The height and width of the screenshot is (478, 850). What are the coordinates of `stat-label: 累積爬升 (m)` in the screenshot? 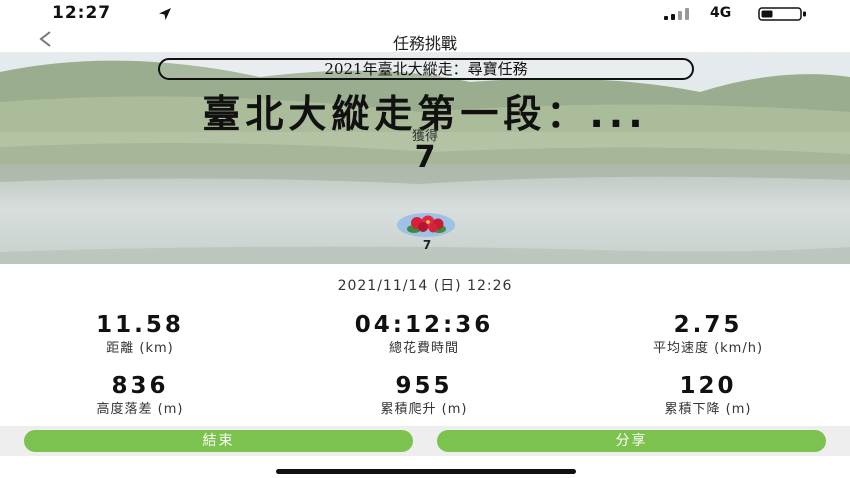 It's located at (424, 409).